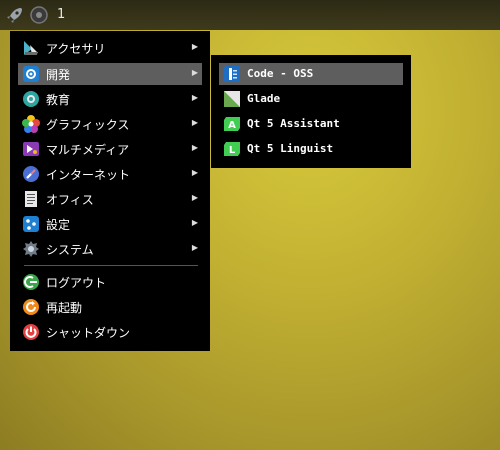 Image resolution: width=500 pixels, height=450 pixels. Describe the element at coordinates (110, 224) in the screenshot. I see `menu-item-settings: 設定 ▶` at that location.